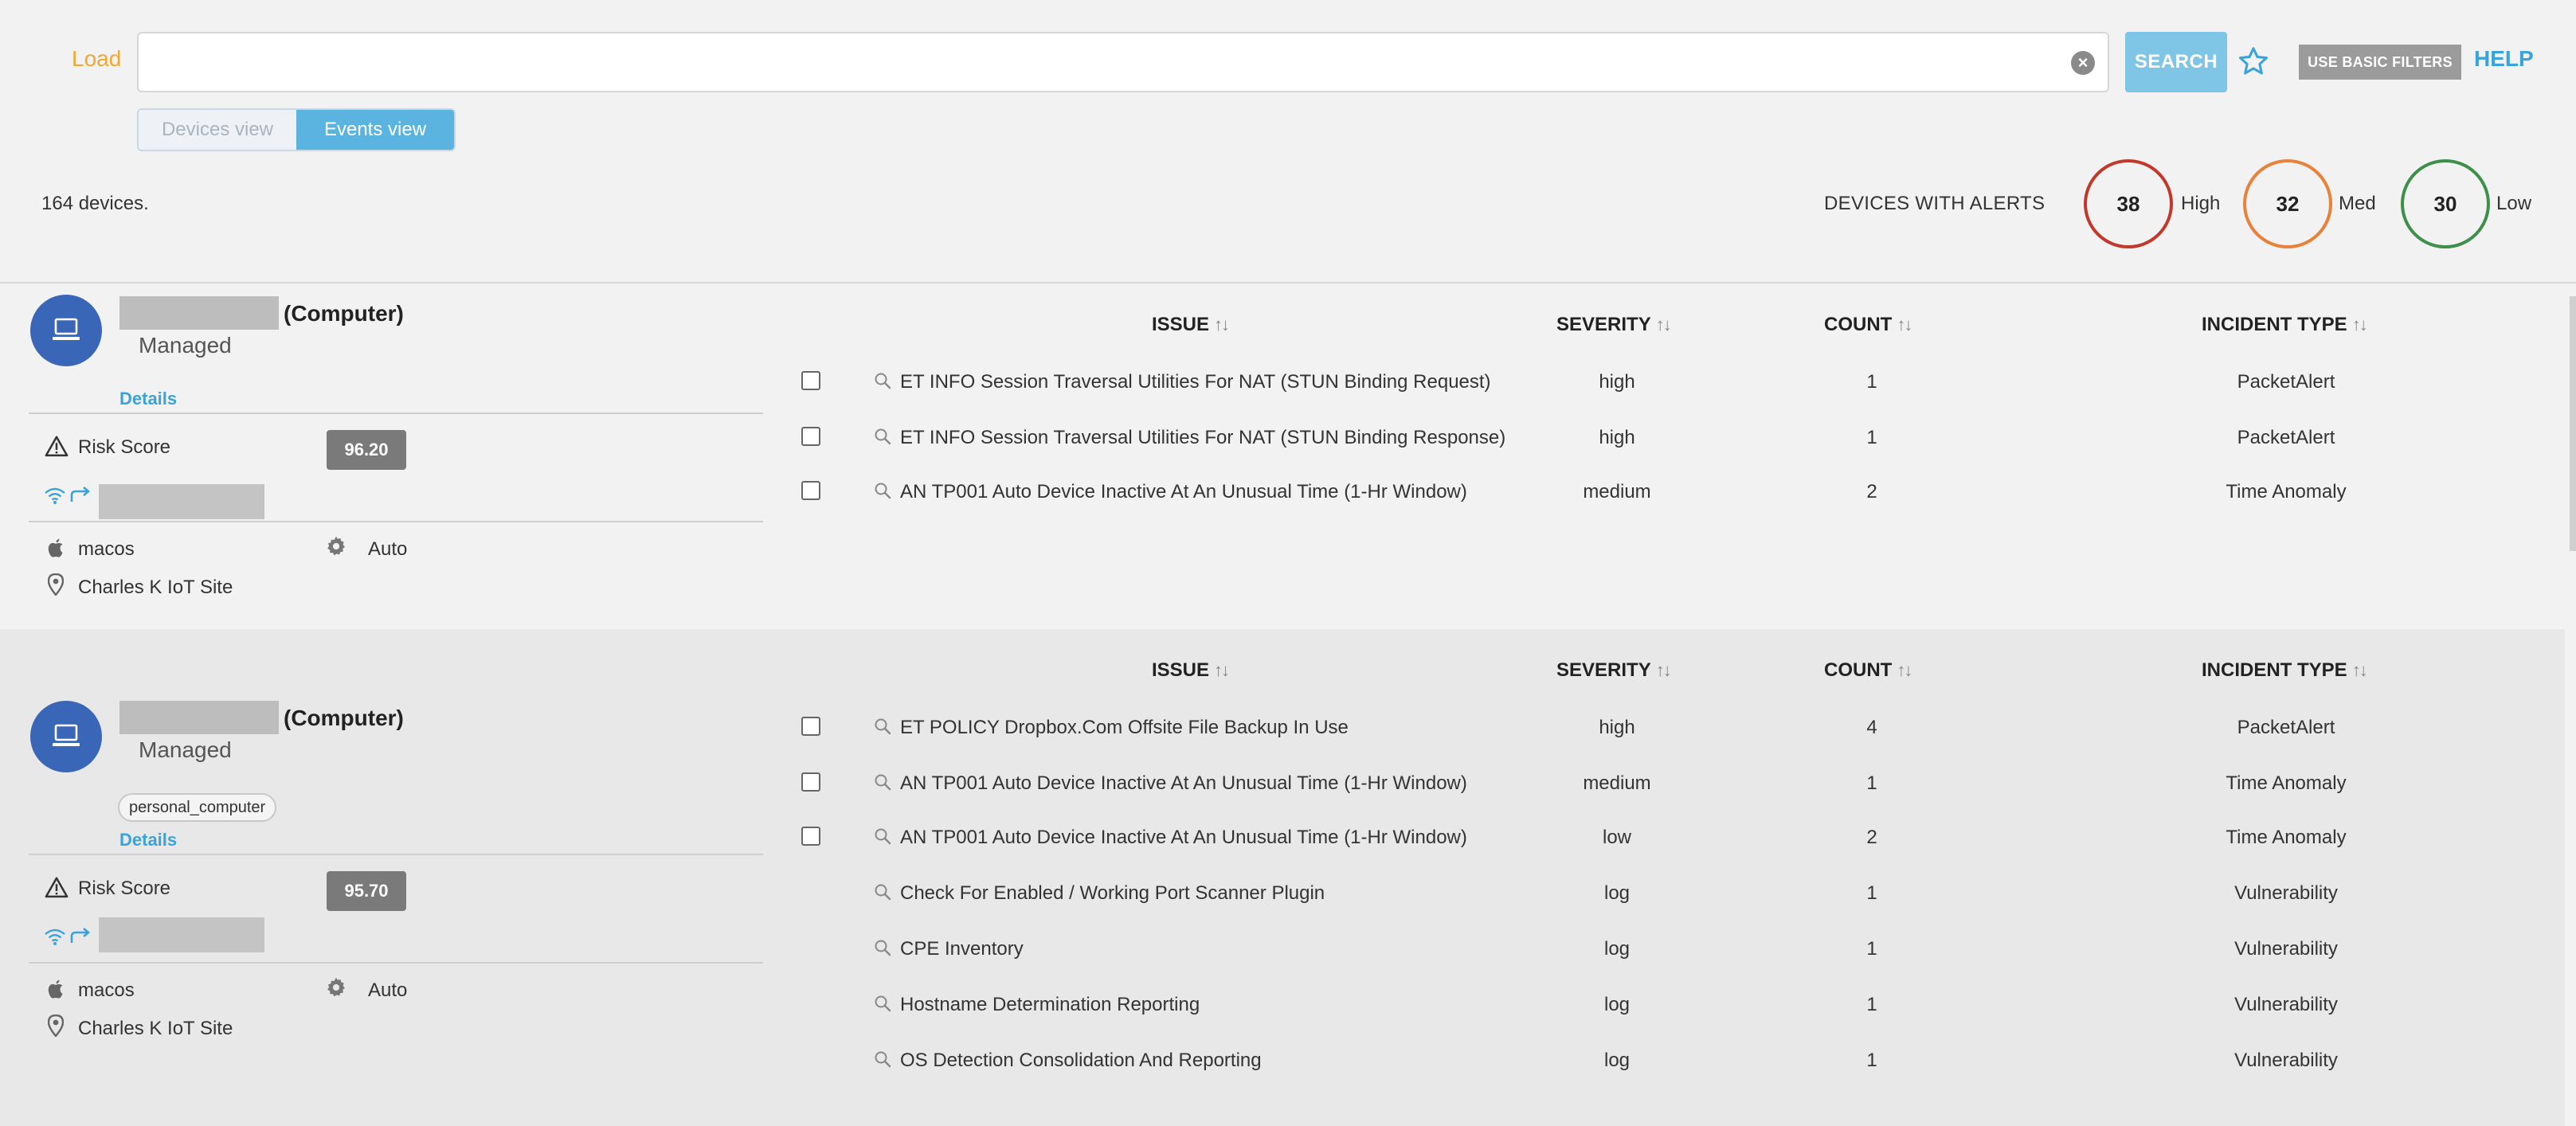 Image resolution: width=2576 pixels, height=1126 pixels. I want to click on card-divider, so click(396, 963).